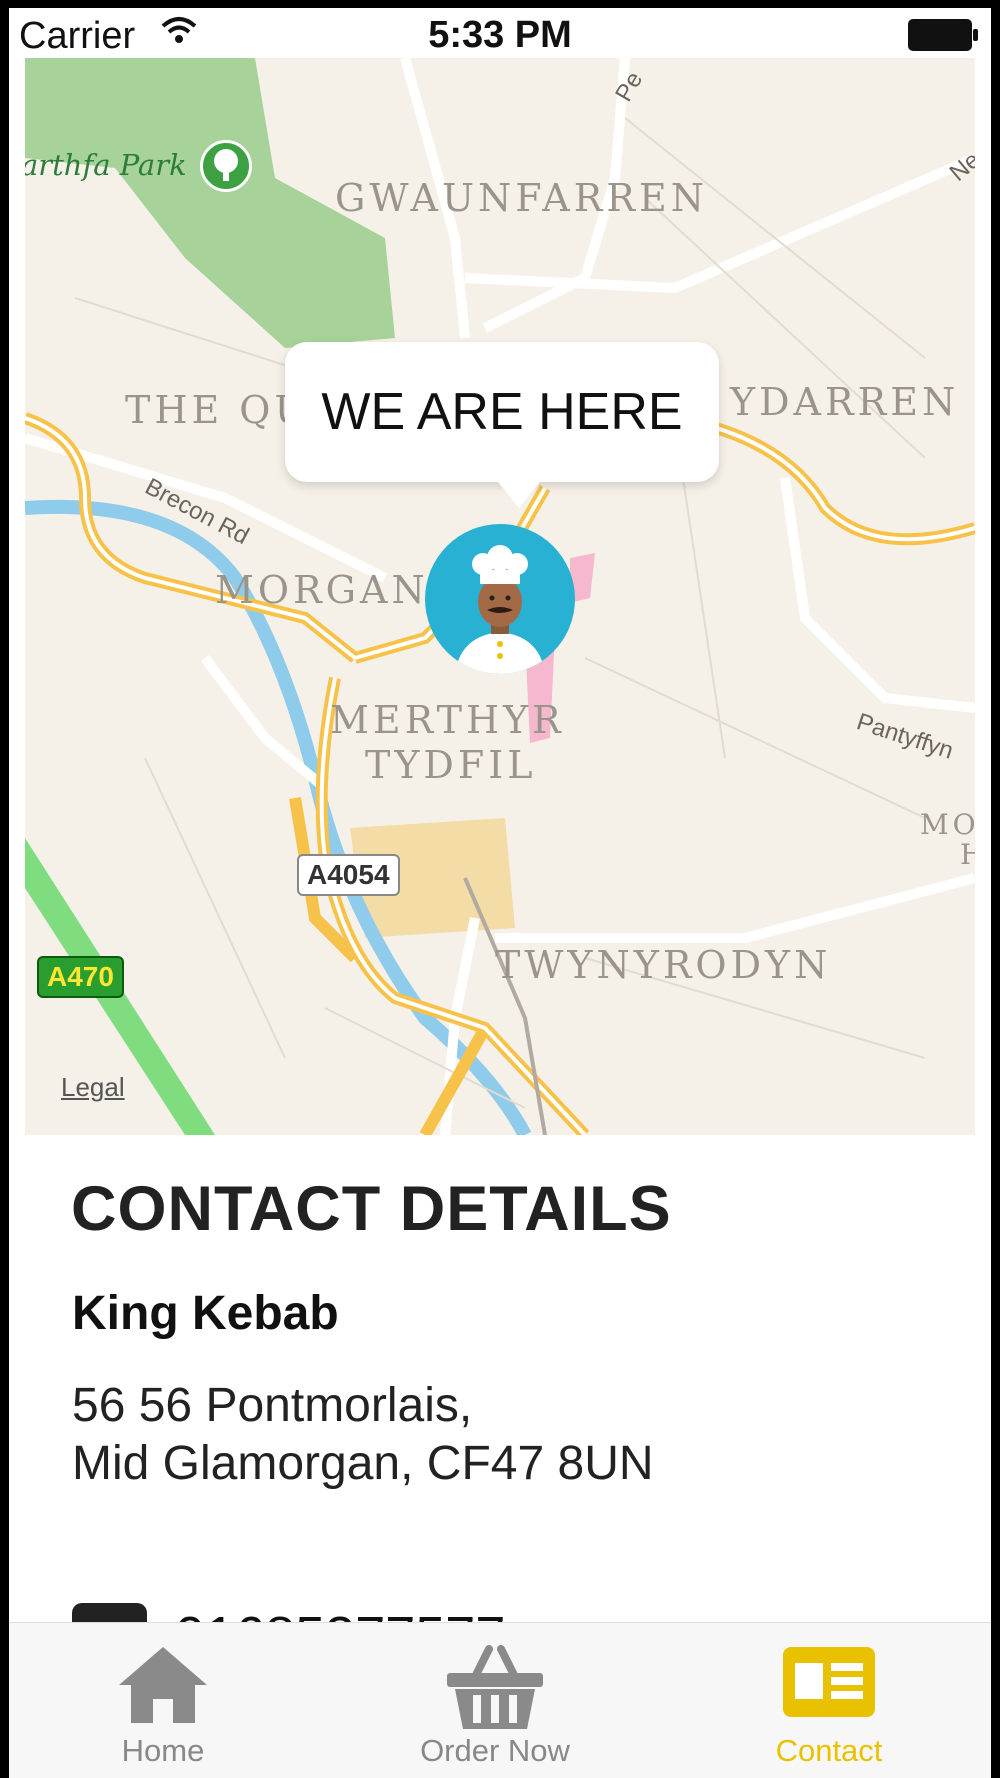 The height and width of the screenshot is (1778, 1000). I want to click on address-line-1: 56 56 Pontmorlais,, so click(272, 1405).